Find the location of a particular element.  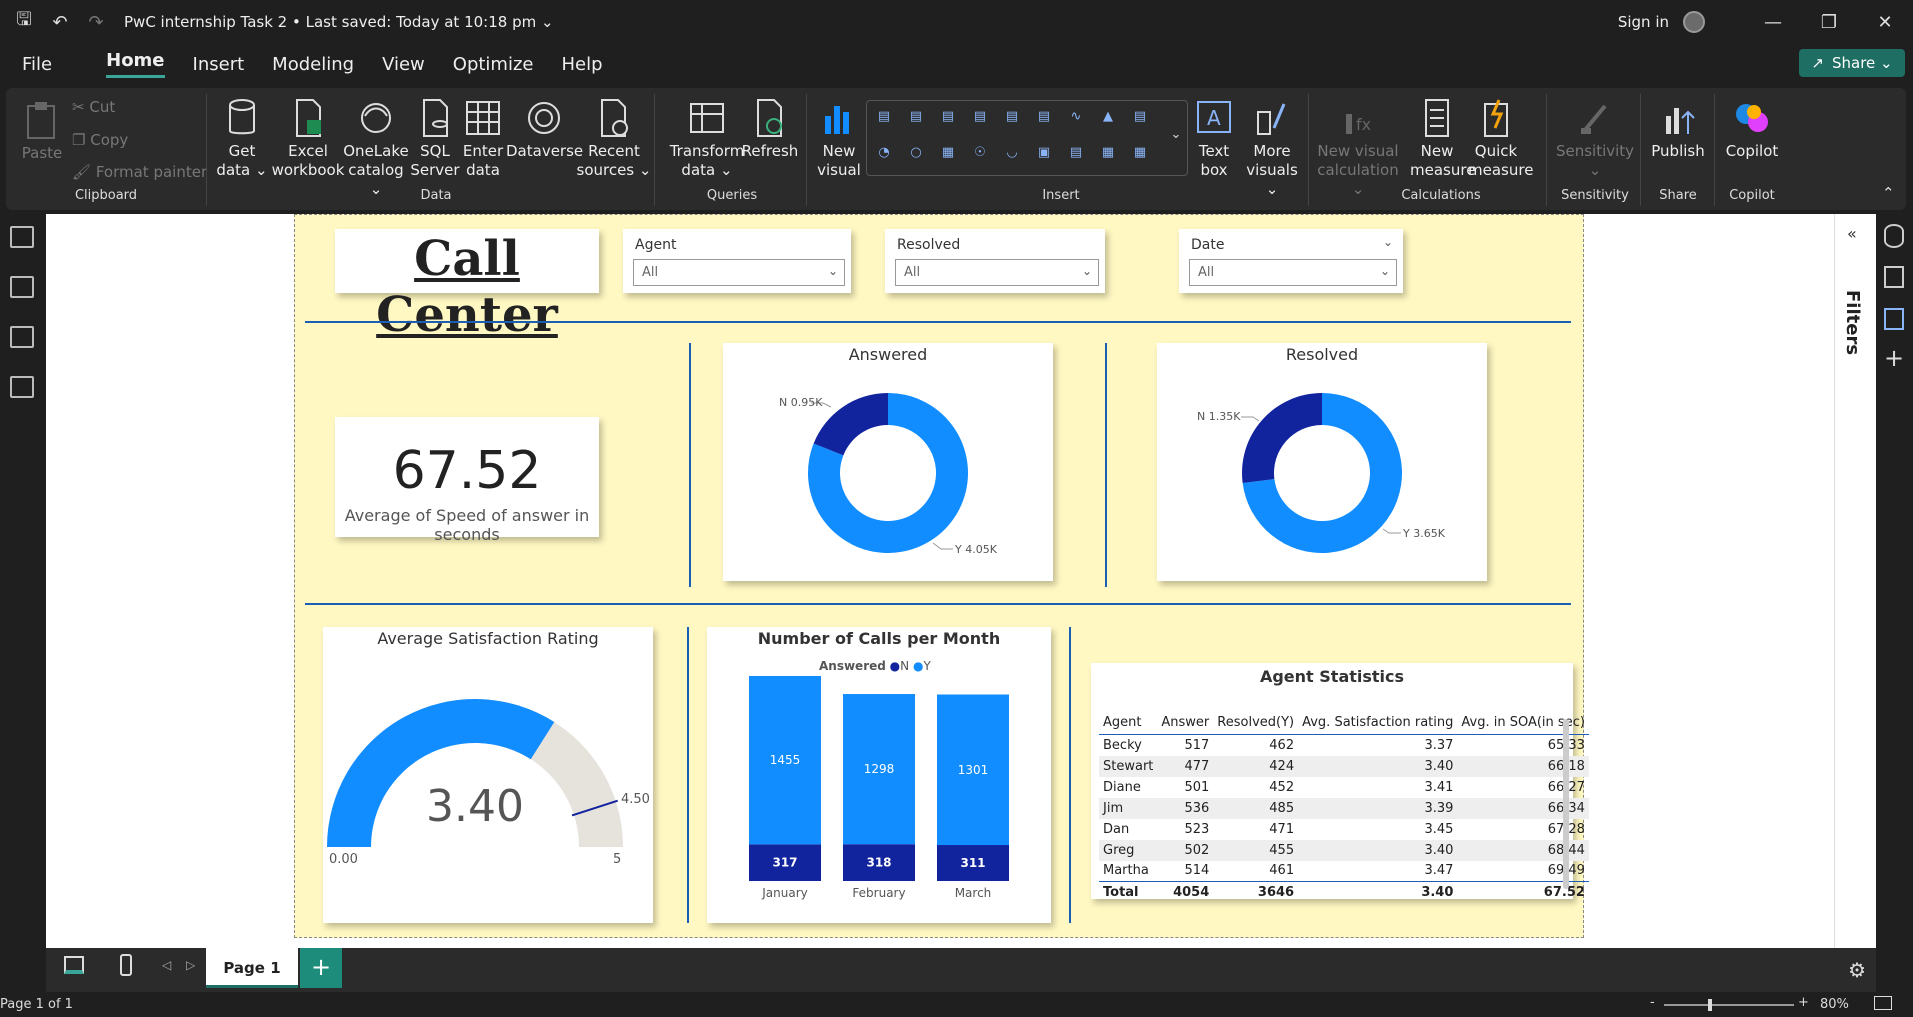

sign-in-link: Sign in is located at coordinates (1643, 22).